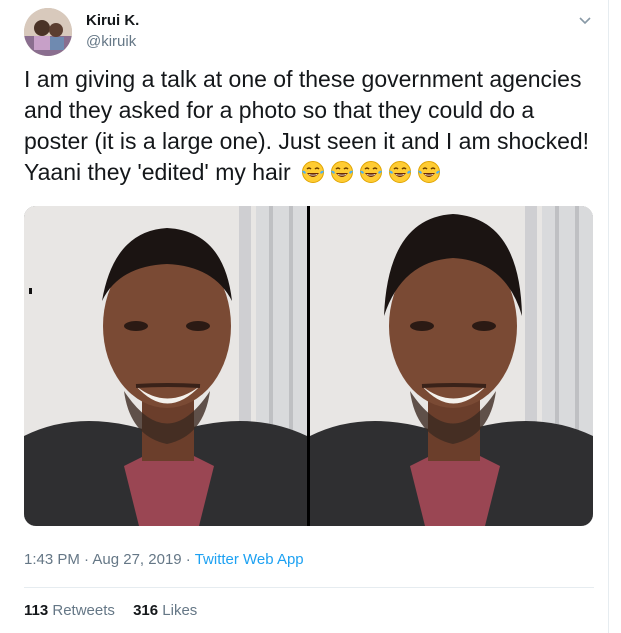 This screenshot has height=633, width=621. I want to click on image-marker, so click(30, 291).